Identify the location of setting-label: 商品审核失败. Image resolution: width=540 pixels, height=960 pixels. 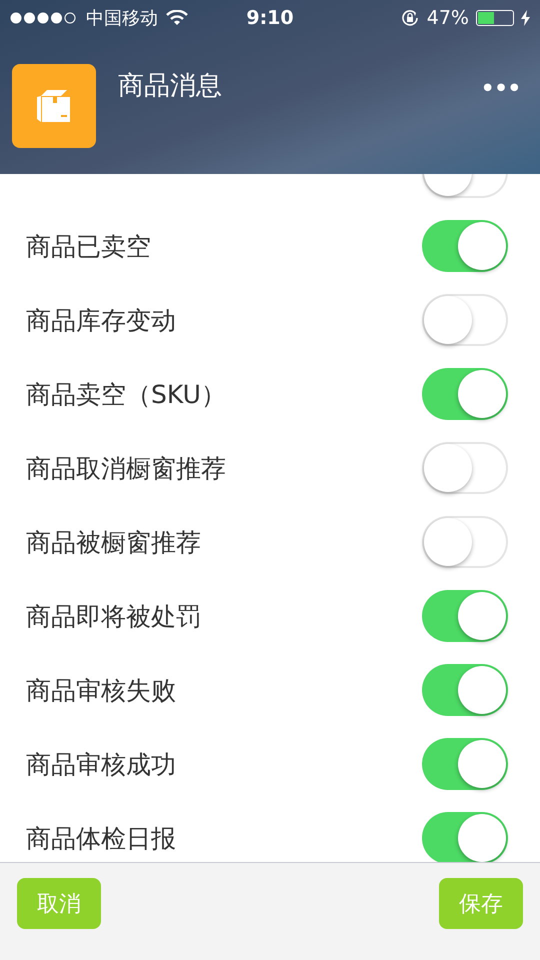
(101, 690).